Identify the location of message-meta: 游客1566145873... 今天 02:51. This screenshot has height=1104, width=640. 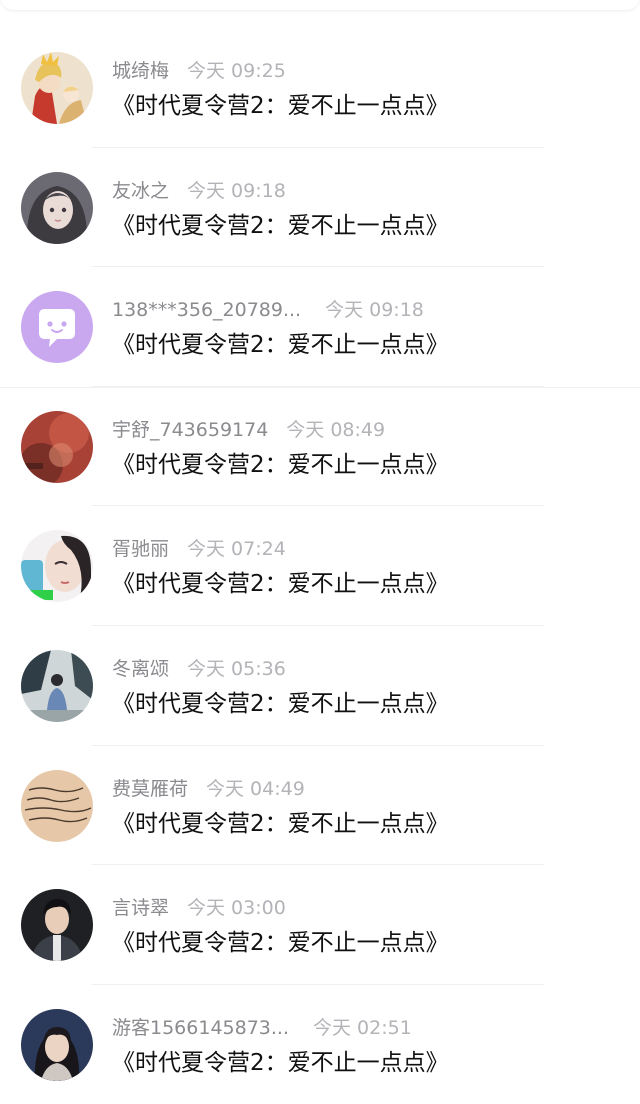
(262, 1028).